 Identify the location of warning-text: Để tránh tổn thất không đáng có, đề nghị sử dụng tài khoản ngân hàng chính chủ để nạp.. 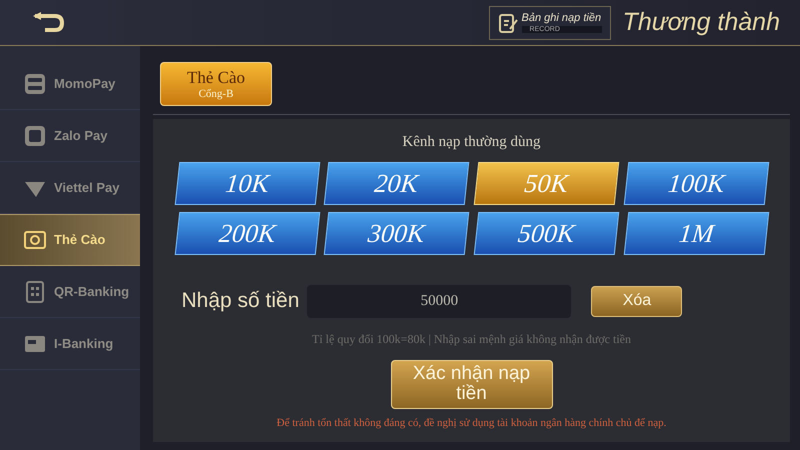
(471, 423).